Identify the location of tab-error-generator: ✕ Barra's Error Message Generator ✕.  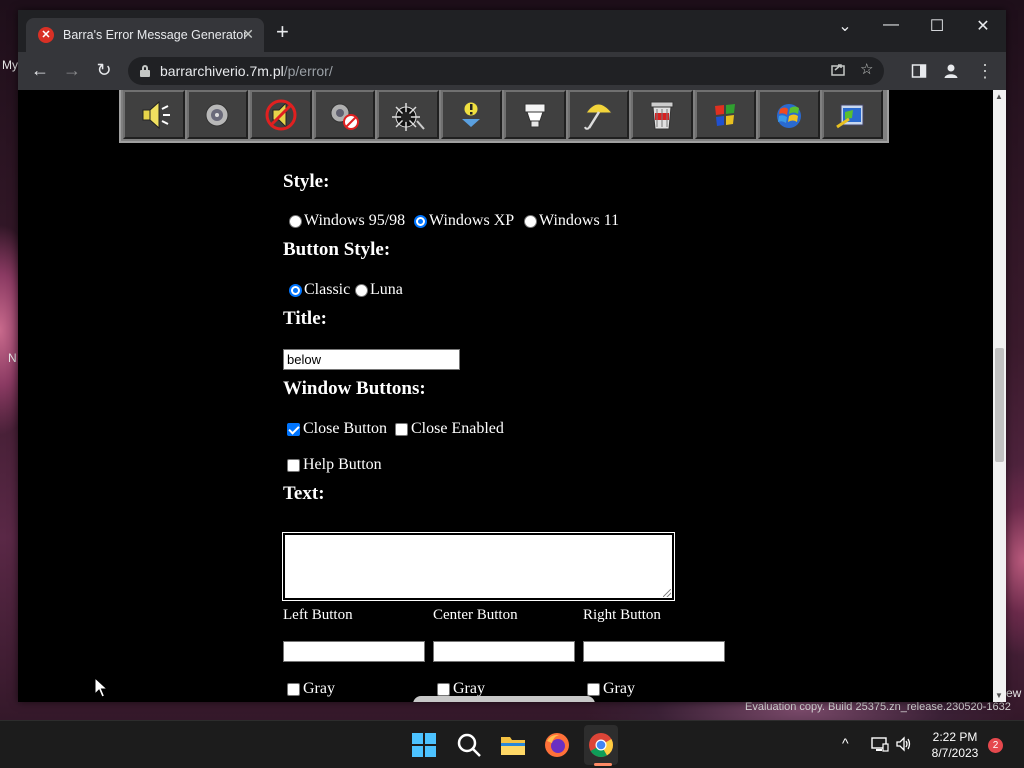
(145, 35).